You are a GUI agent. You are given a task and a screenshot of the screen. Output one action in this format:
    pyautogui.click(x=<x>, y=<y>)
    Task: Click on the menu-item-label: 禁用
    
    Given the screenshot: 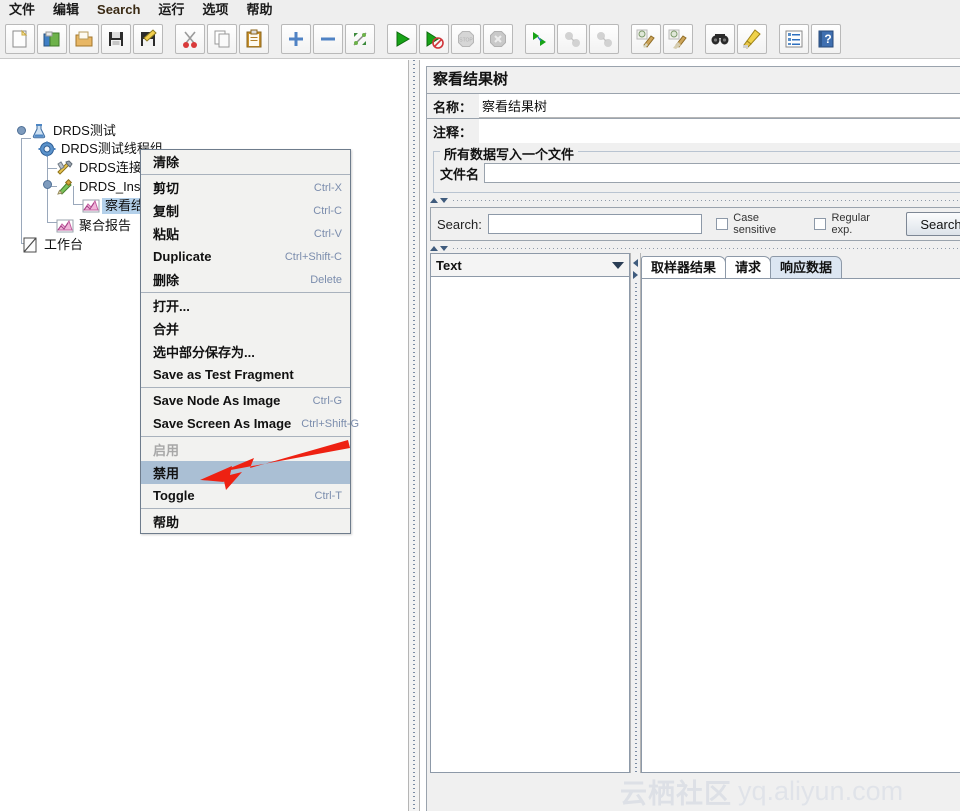 What is the action you would take?
    pyautogui.click(x=166, y=473)
    